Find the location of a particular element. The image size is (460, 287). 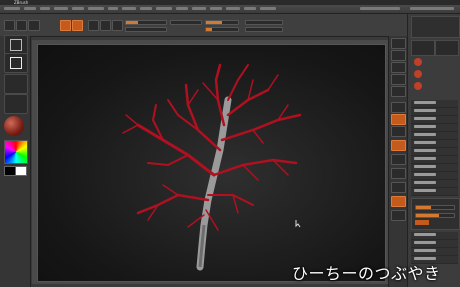

aahalf-button is located at coordinates (398, 91).